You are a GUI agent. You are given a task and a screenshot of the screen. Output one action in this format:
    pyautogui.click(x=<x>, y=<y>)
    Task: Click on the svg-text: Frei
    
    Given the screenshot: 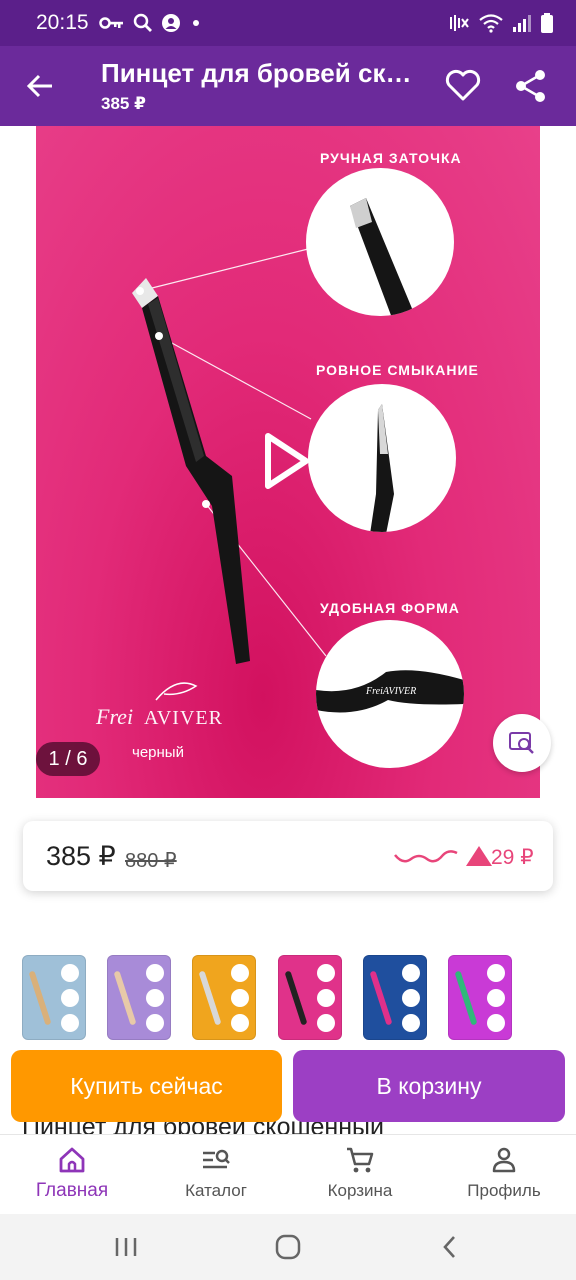 What is the action you would take?
    pyautogui.click(x=114, y=716)
    